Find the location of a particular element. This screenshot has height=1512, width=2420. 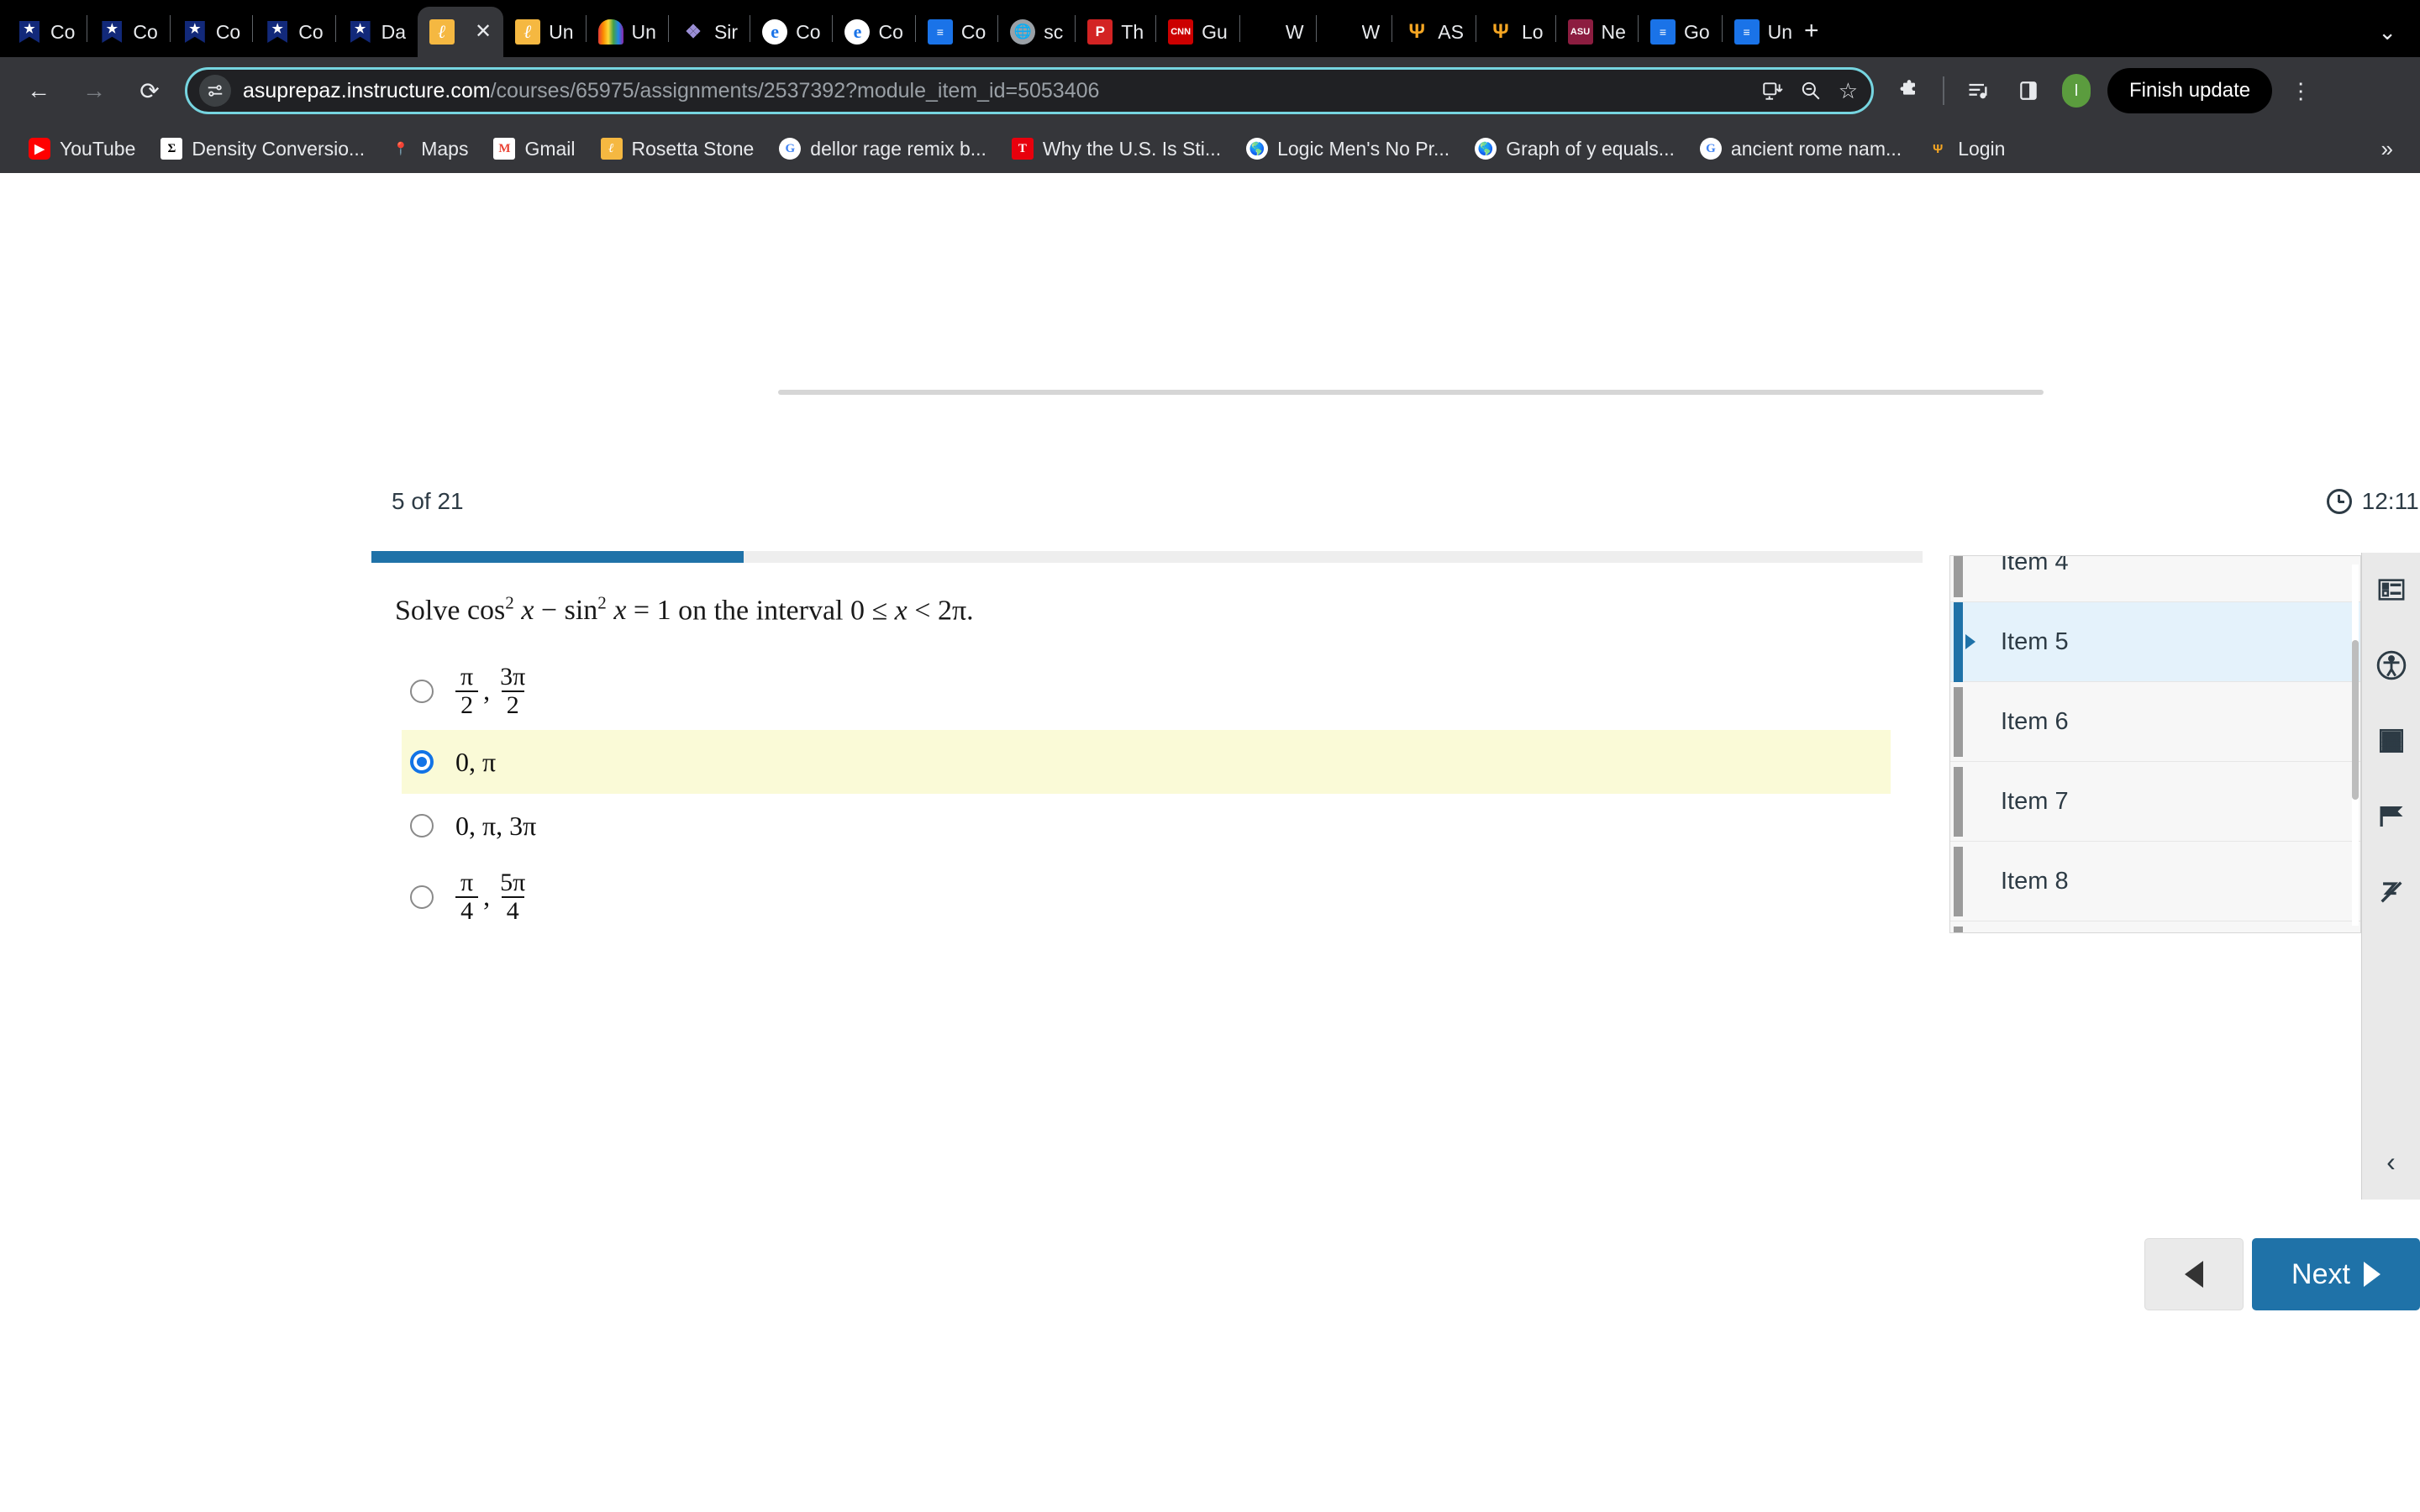

bookmark-item: 📍 Maps is located at coordinates (429, 149).